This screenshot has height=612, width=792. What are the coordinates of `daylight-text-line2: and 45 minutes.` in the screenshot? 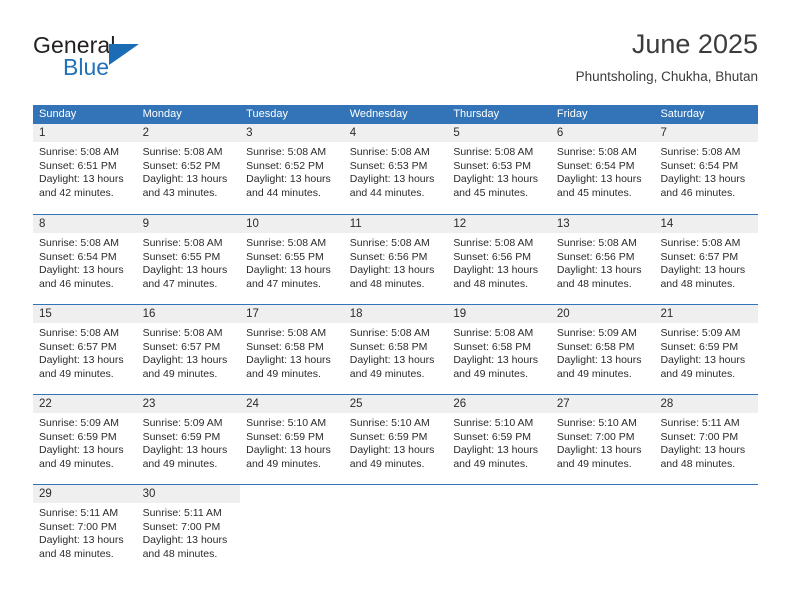 It's located at (491, 192).